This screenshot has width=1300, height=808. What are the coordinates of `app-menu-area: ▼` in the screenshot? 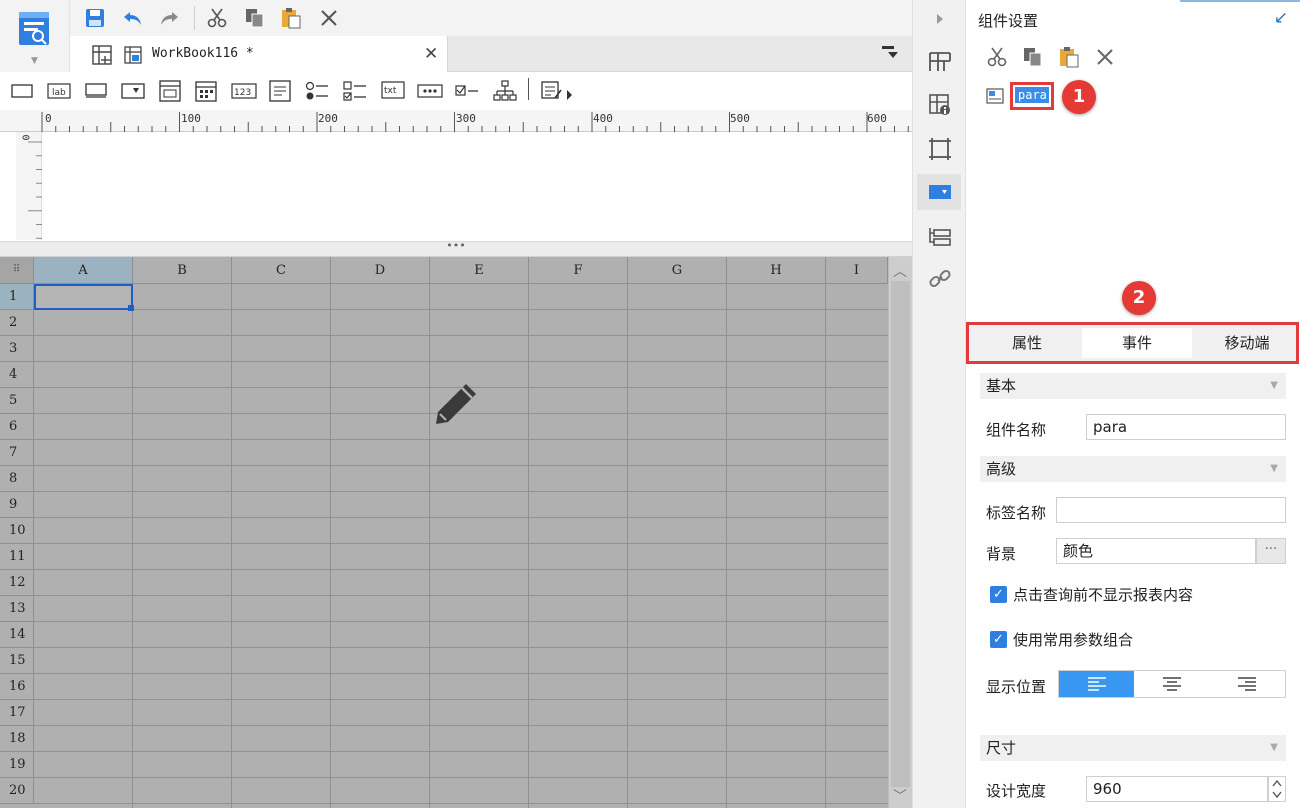 It's located at (35, 36).